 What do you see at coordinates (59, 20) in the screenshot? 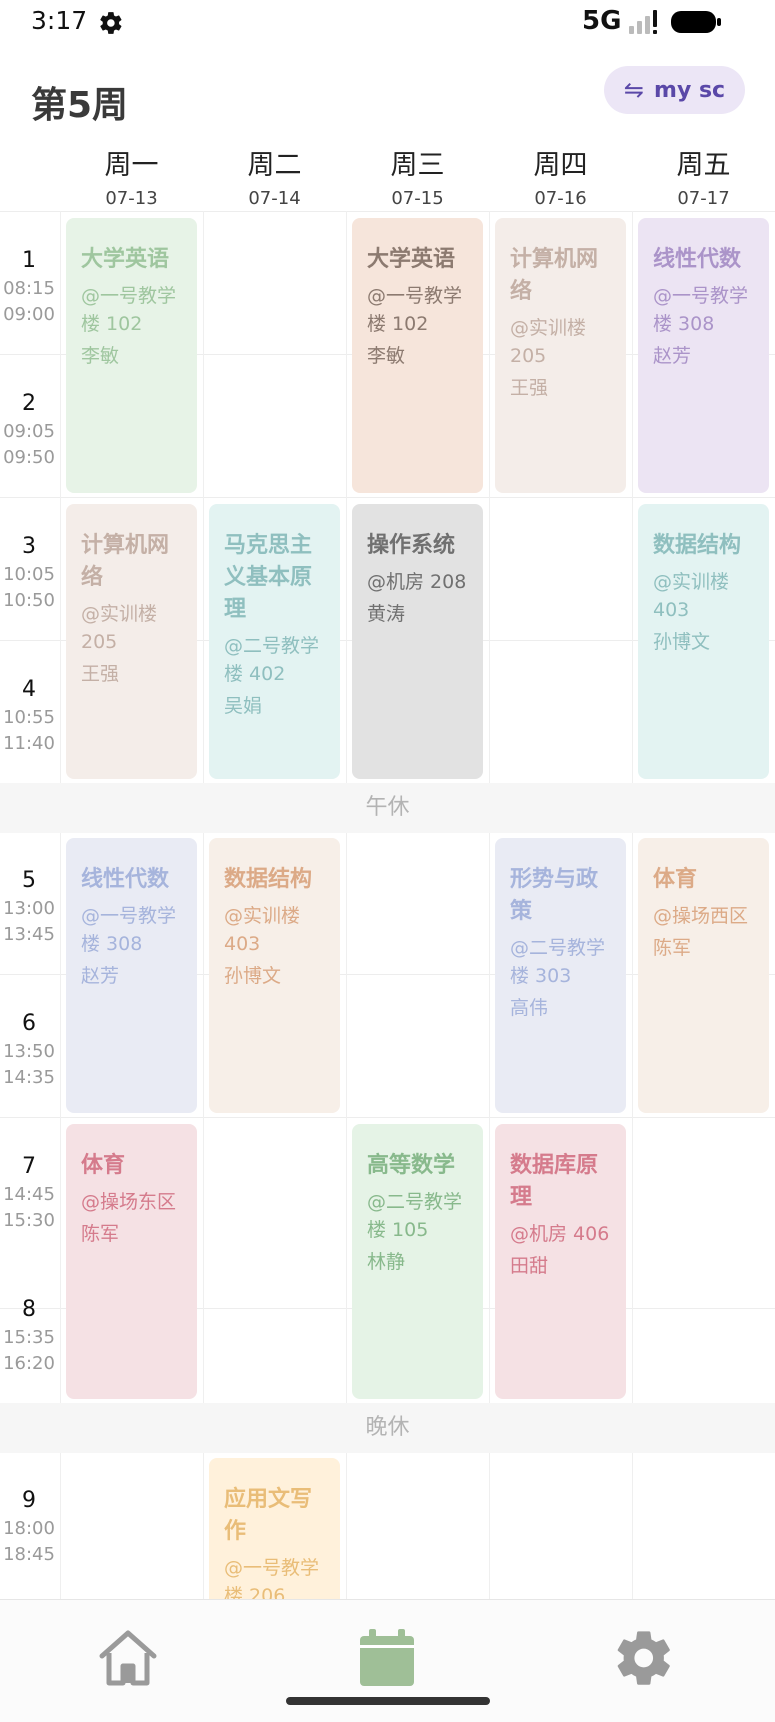
I see `status-time: 3:17` at bounding box center [59, 20].